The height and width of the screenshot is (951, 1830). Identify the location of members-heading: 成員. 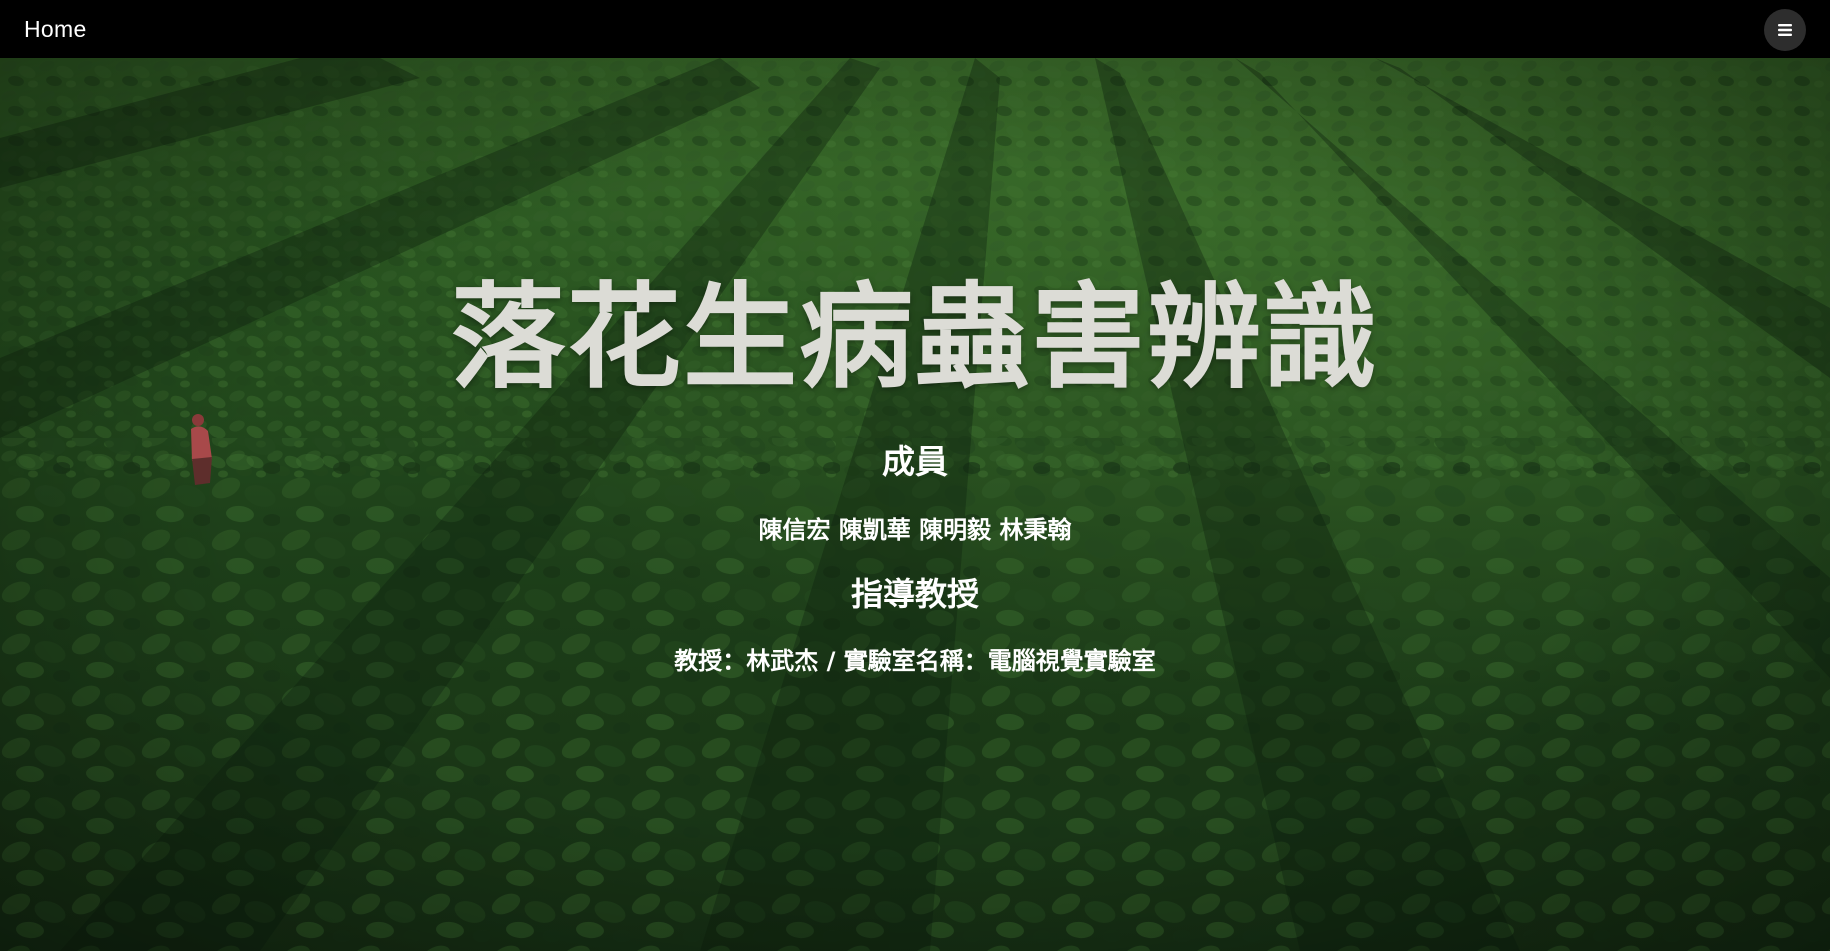
(915, 461).